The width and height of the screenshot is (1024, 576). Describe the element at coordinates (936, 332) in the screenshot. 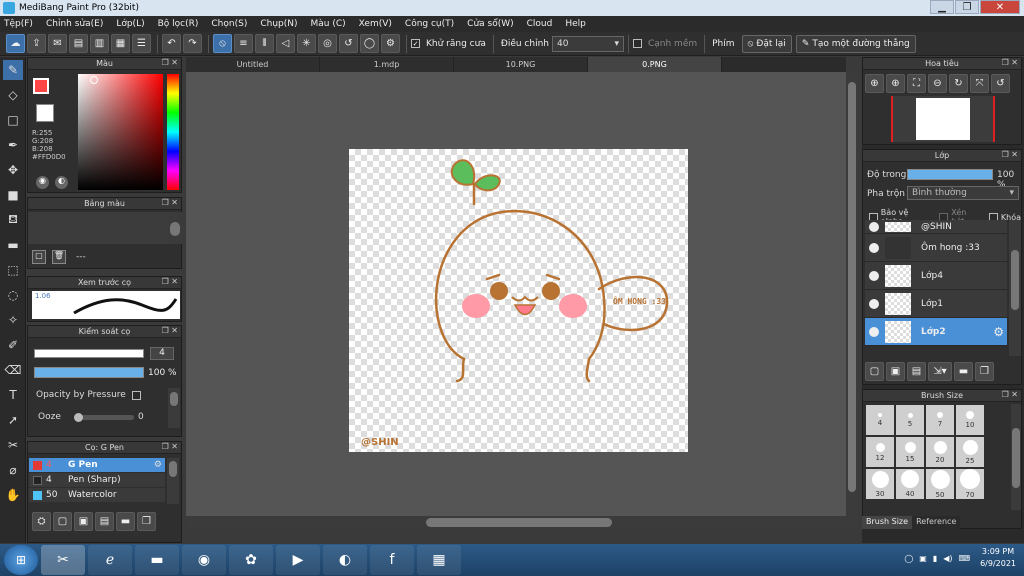

I see `layer-row-lop2: Lớp2 ⚙` at that location.